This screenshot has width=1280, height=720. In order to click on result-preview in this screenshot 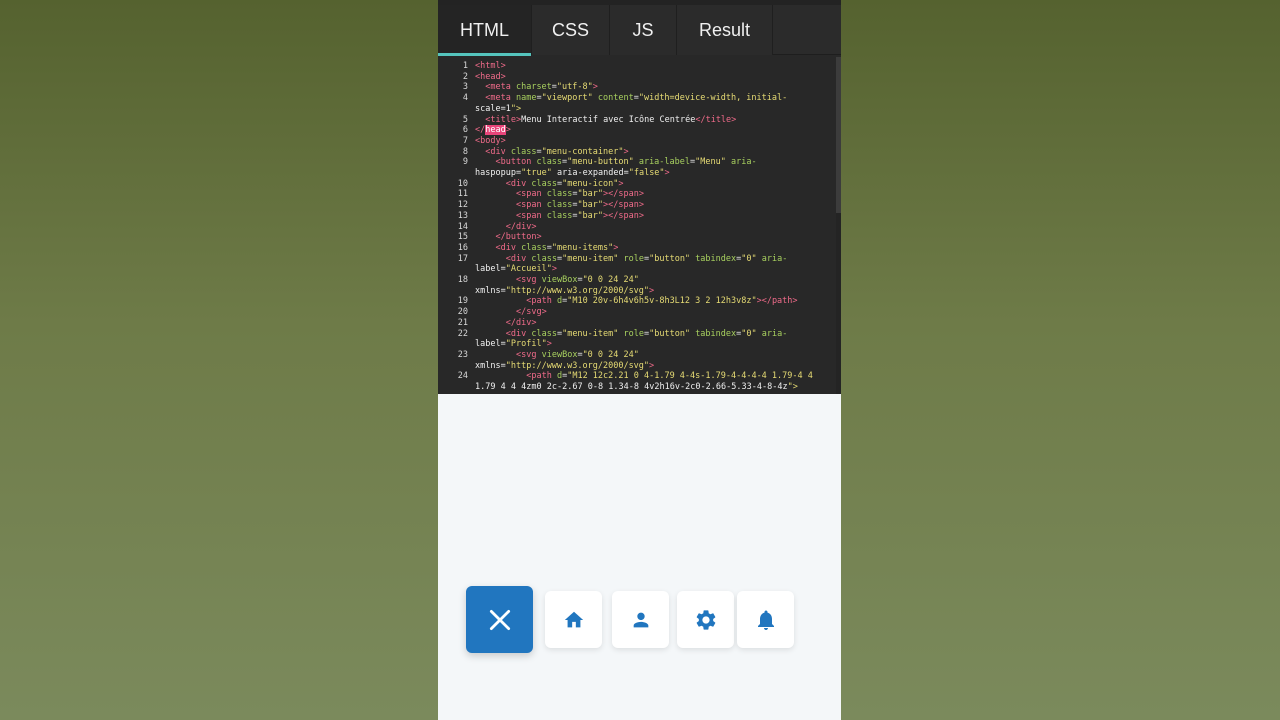, I will do `click(639, 557)`.